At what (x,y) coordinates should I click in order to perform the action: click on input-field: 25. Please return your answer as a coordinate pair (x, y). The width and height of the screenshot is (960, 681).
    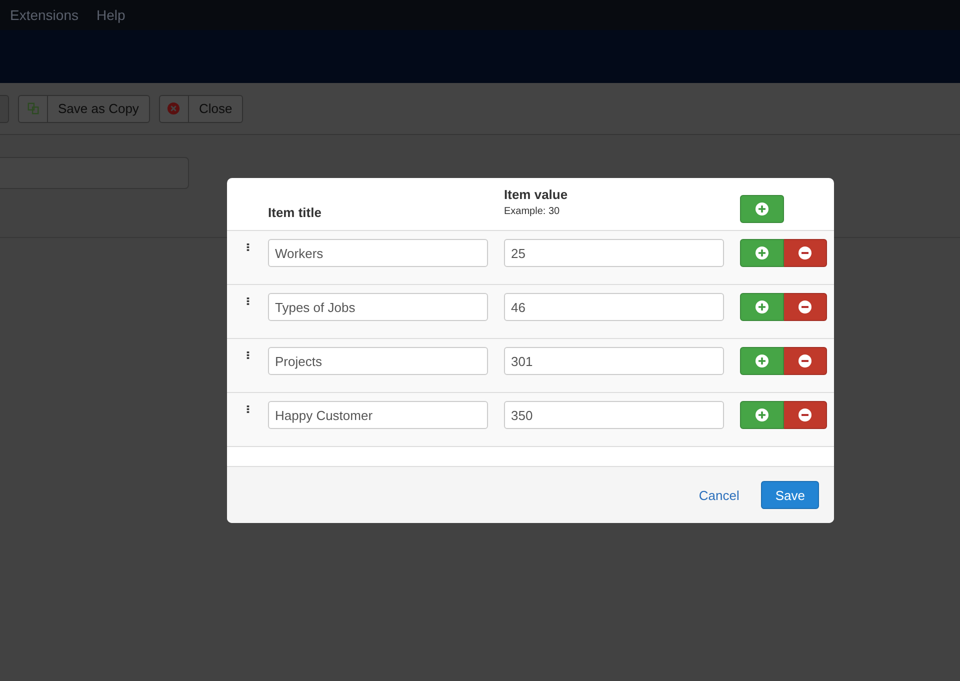
    Looking at the image, I should click on (614, 253).